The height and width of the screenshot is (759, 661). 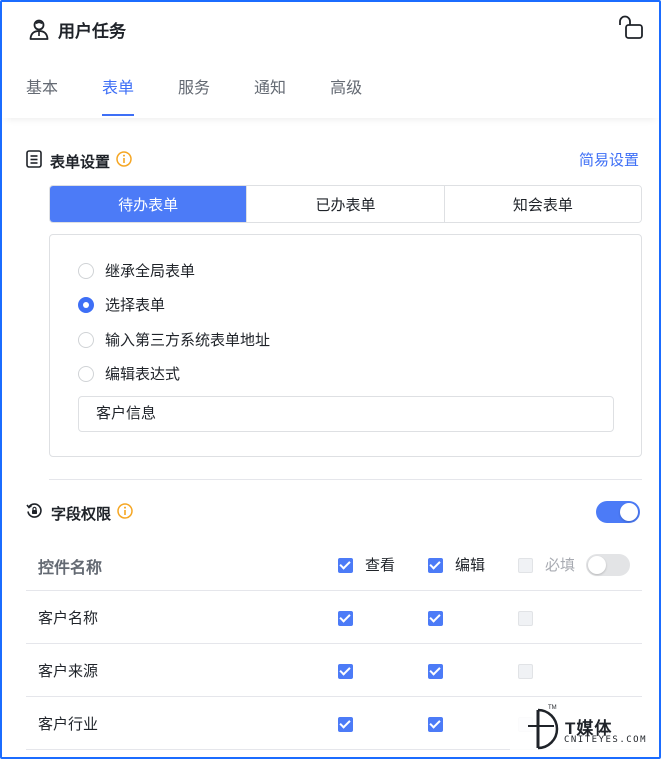 I want to click on form-settings-title: 表单设置, so click(x=80, y=162).